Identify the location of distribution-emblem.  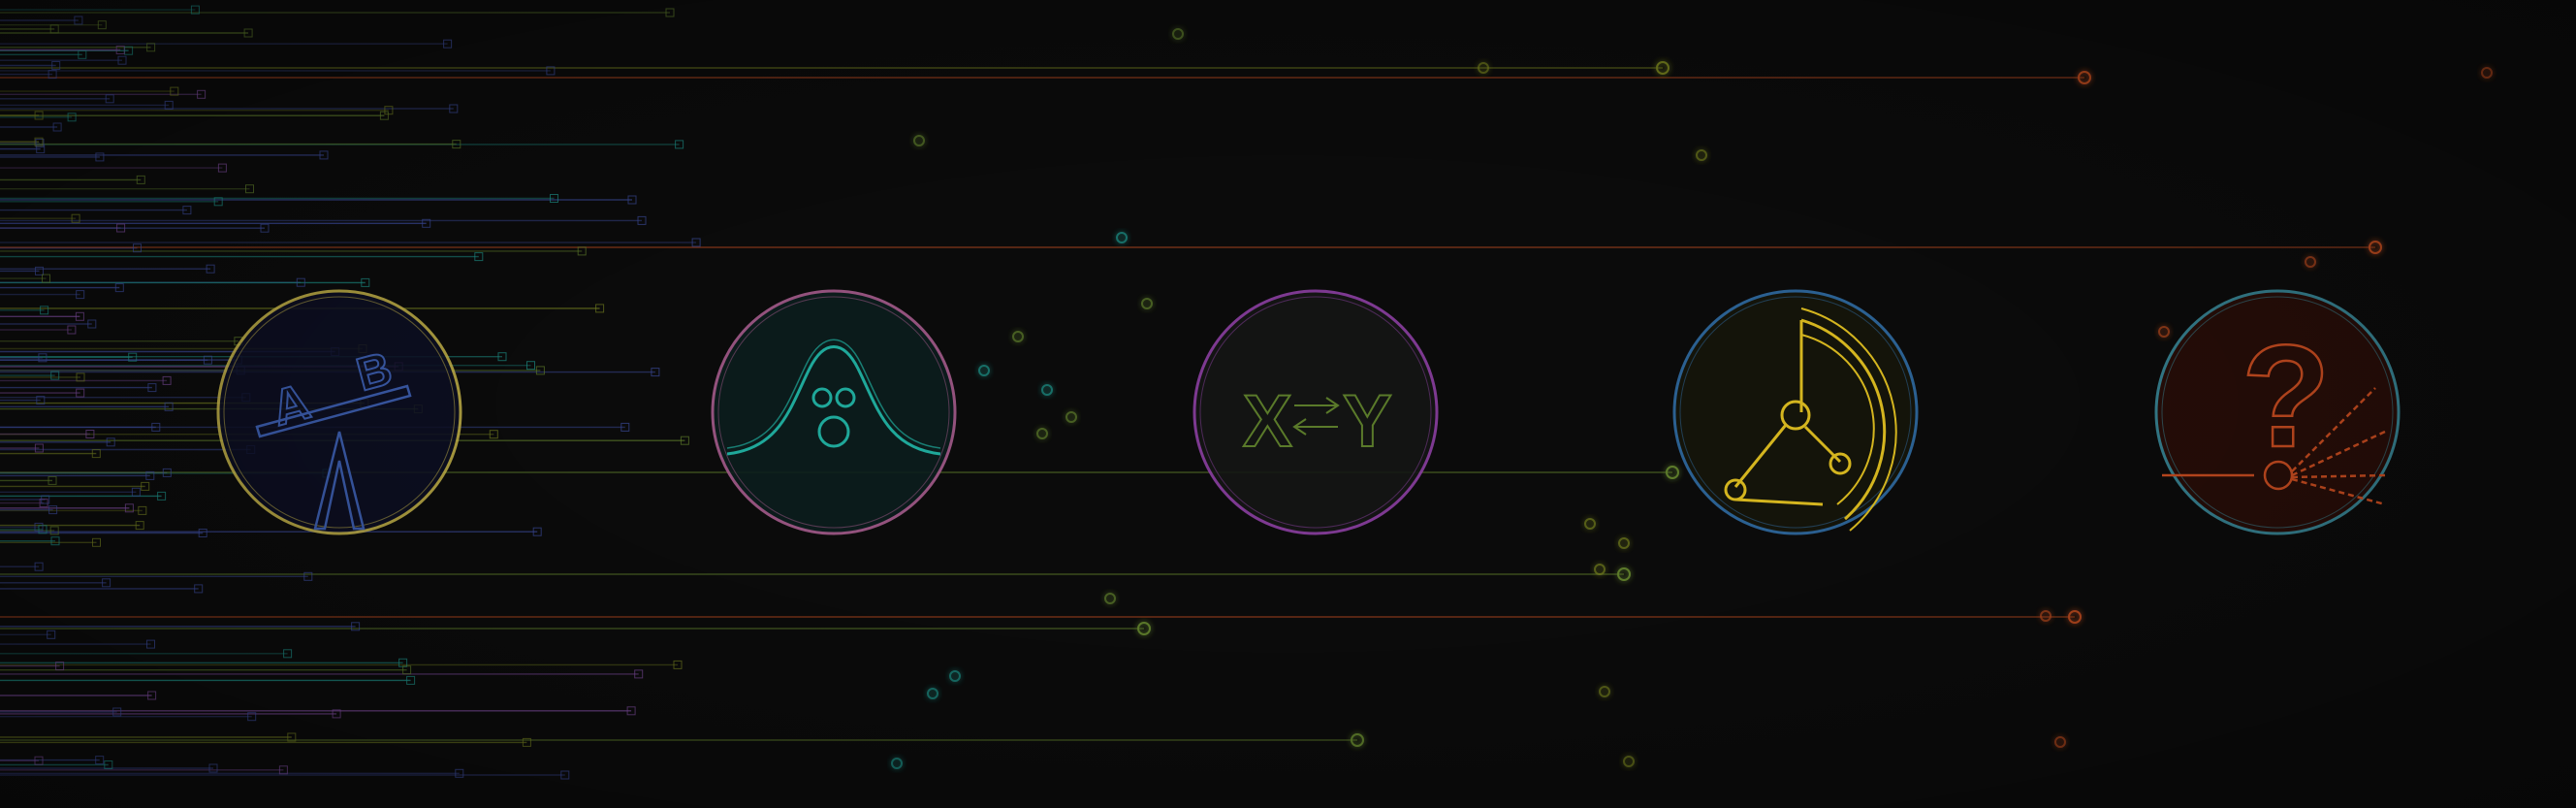
(834, 412).